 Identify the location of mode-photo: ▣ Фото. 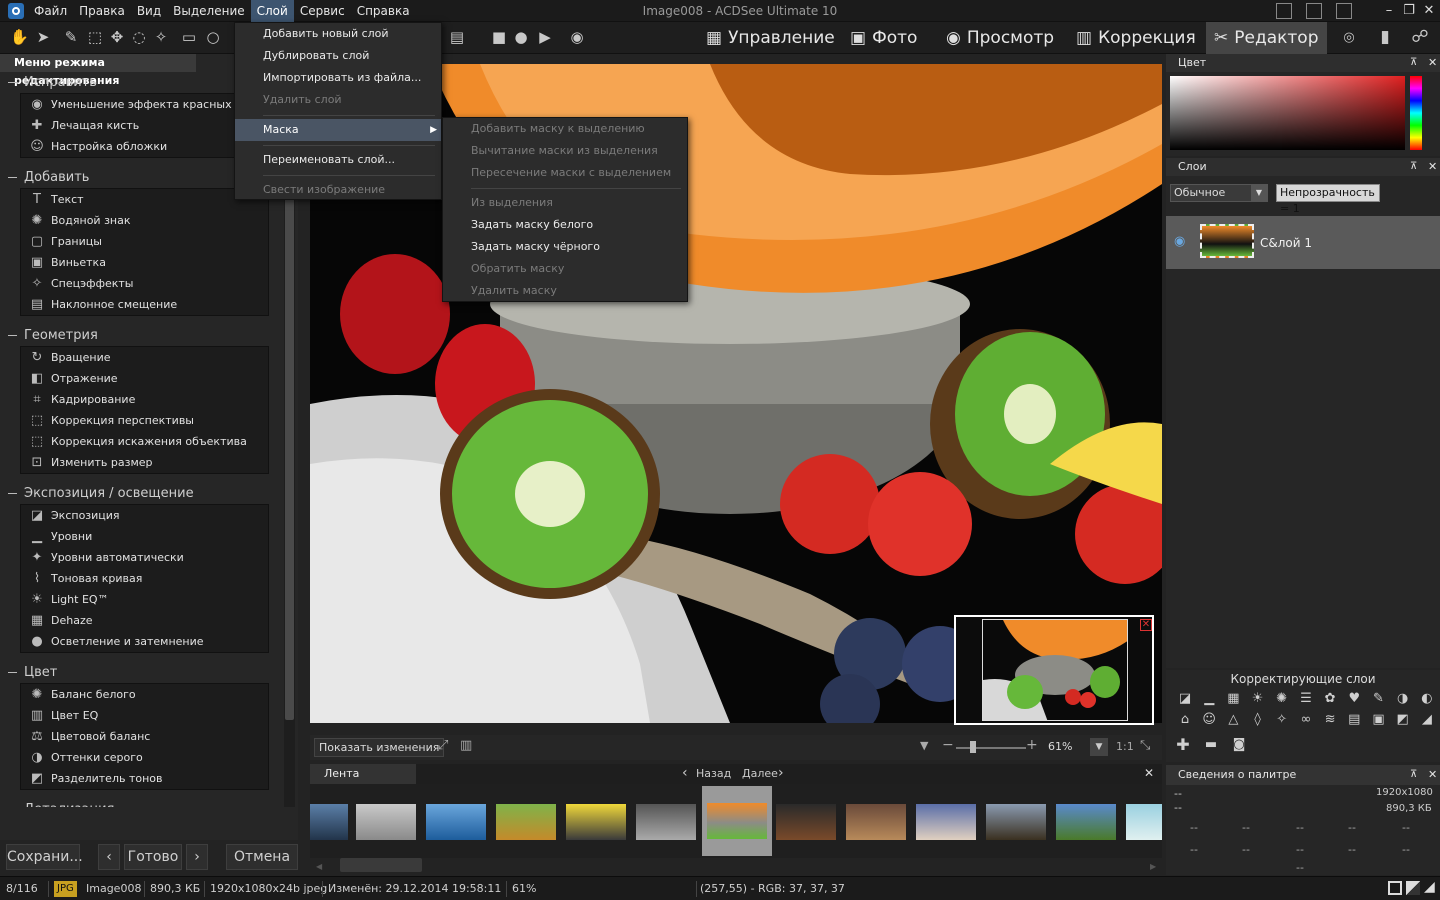
(883, 38).